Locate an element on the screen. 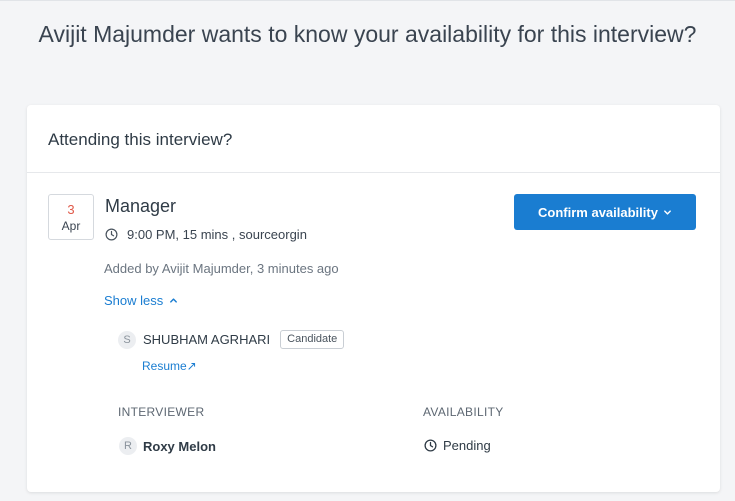 This screenshot has width=735, height=501. date-month: Apr is located at coordinates (71, 226).